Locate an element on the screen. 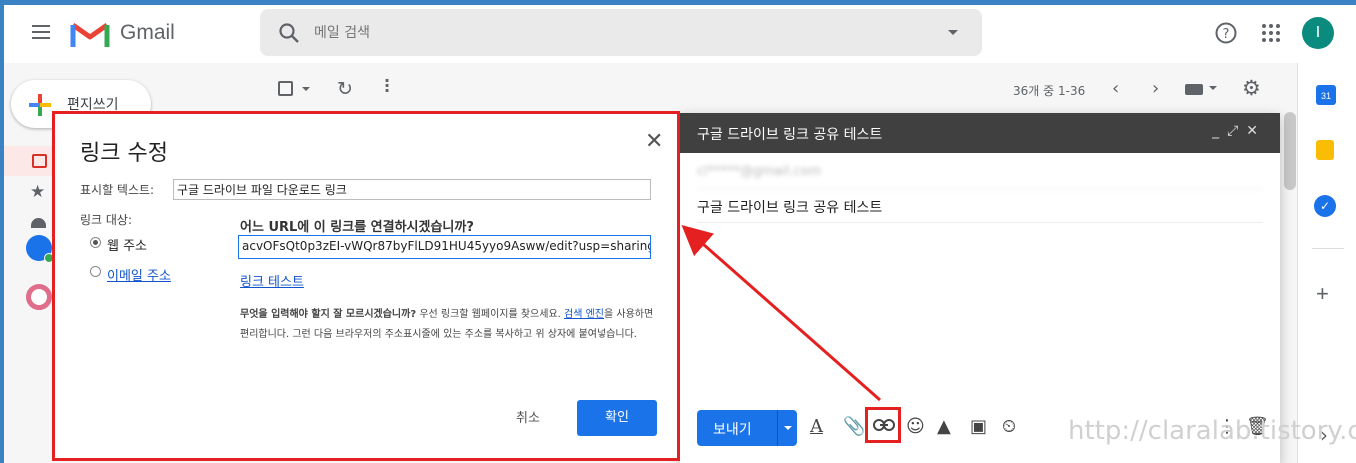 The height and width of the screenshot is (463, 1356). window-frame-left is located at coordinates (2, 231).